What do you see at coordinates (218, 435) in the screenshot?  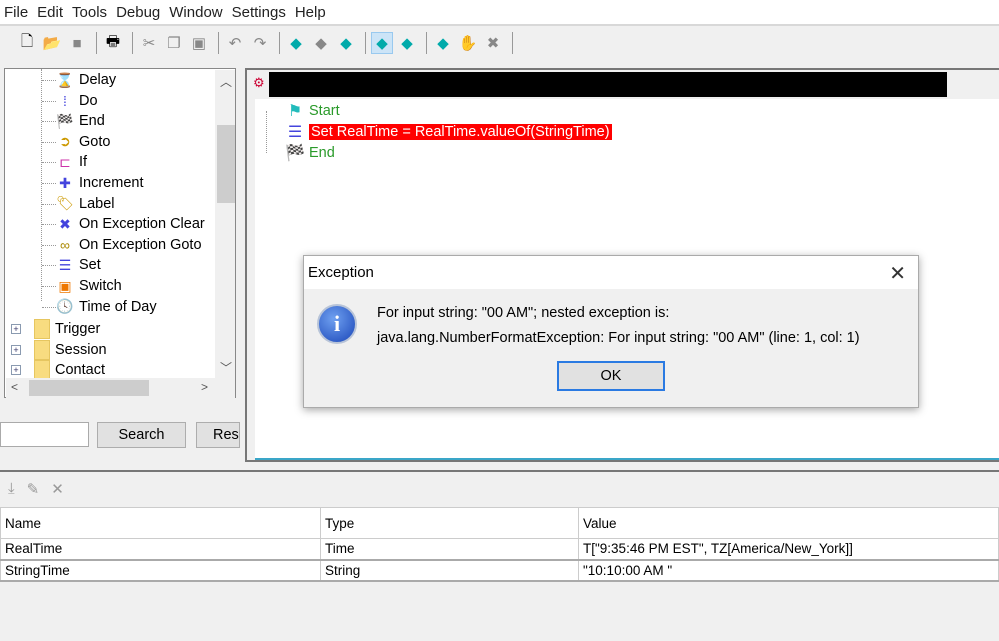 I see `reset-button: Res` at bounding box center [218, 435].